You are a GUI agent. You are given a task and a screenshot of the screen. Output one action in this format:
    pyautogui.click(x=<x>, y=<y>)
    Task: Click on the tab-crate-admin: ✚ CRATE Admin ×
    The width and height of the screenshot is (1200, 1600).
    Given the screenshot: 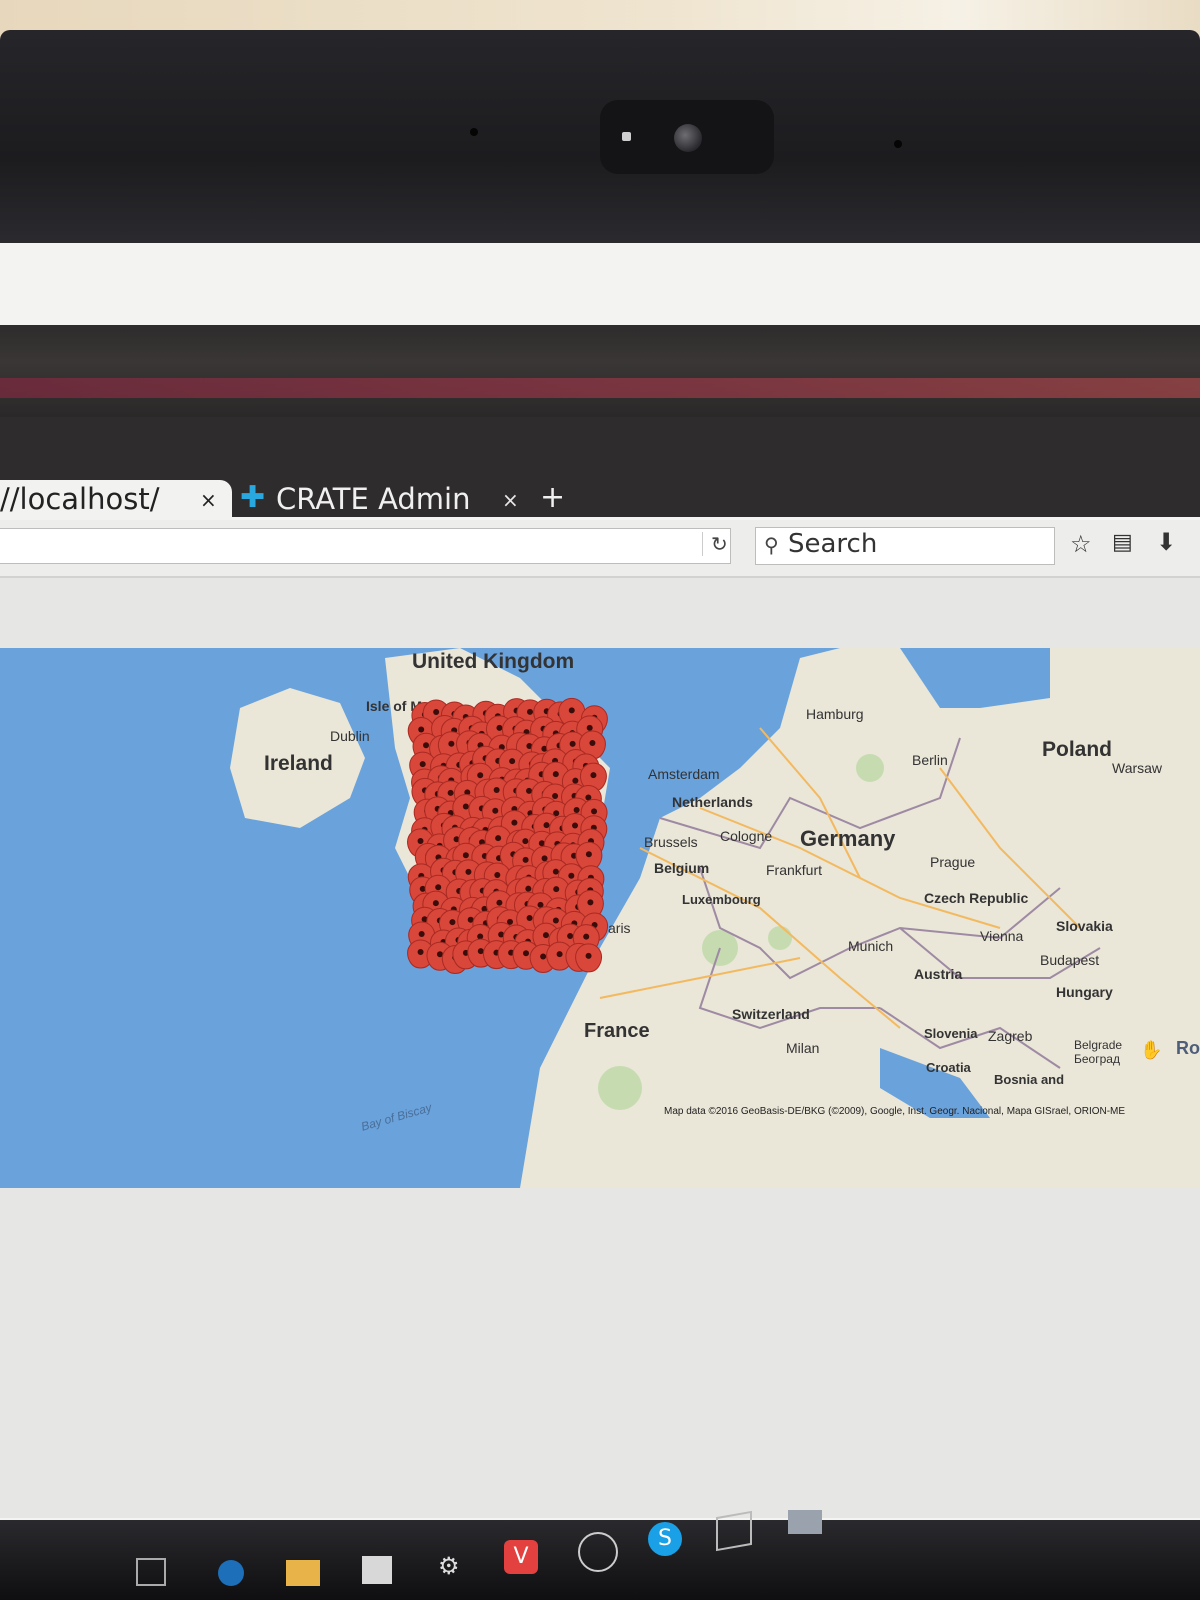 What is the action you would take?
    pyautogui.click(x=385, y=500)
    